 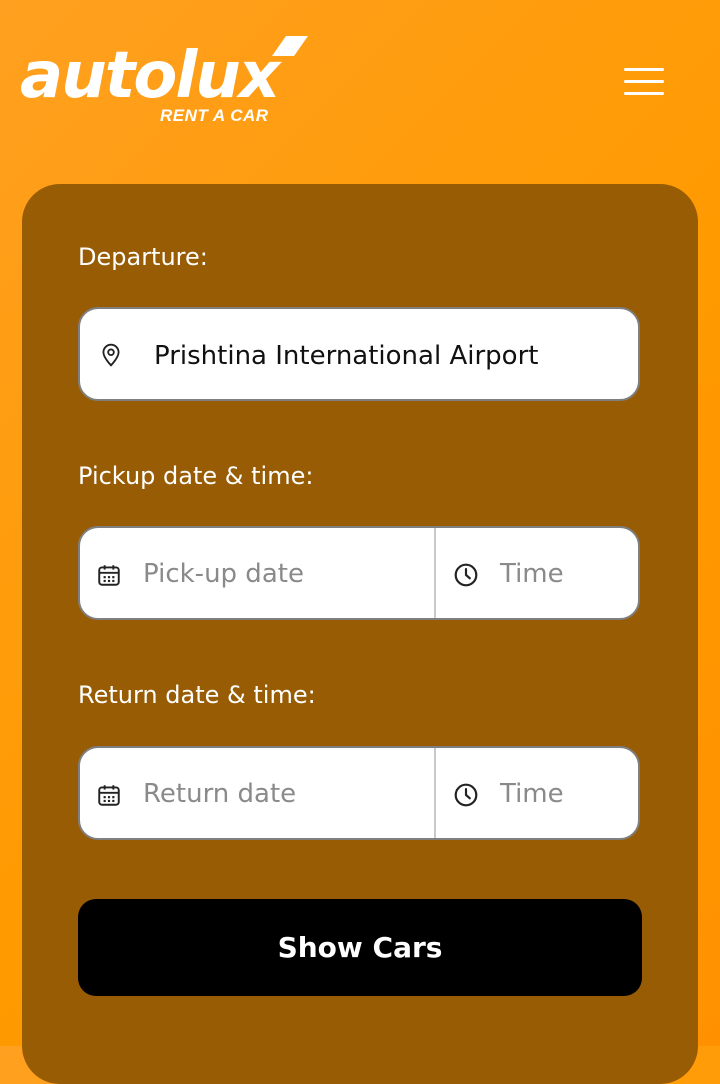 What do you see at coordinates (111, 355) in the screenshot?
I see `location-pin-icon` at bounding box center [111, 355].